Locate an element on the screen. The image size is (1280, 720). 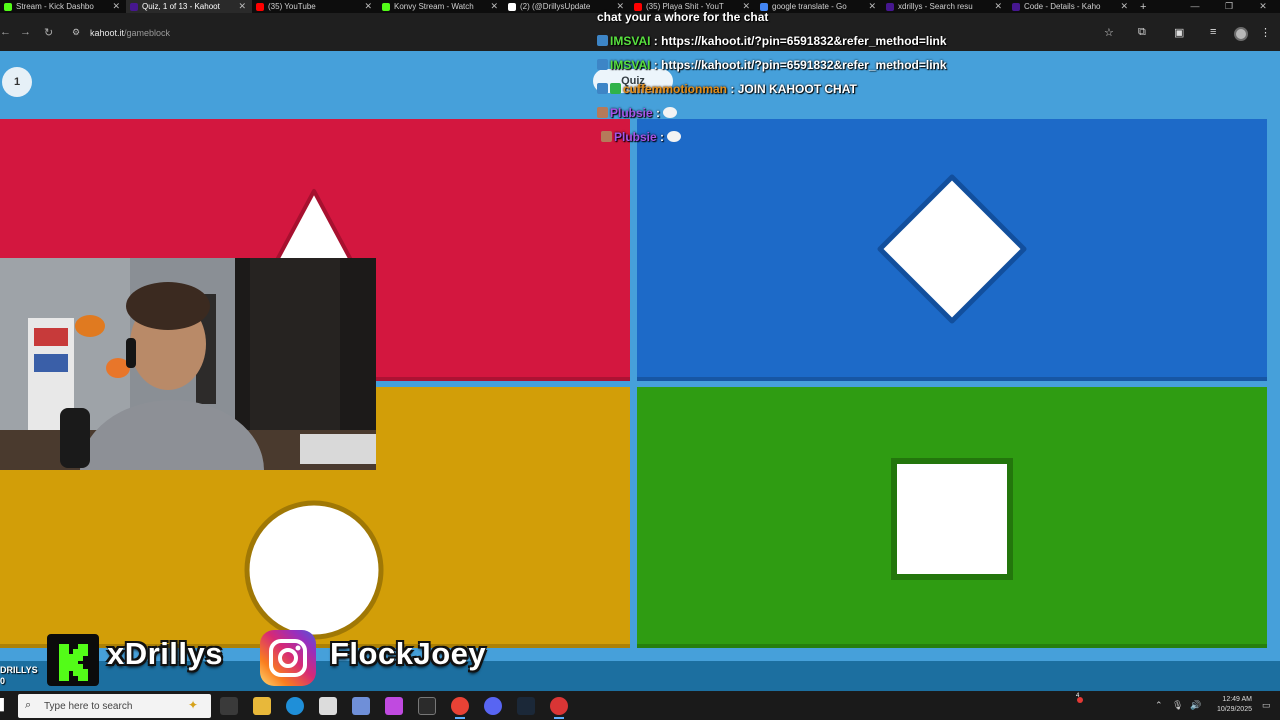
question-number-badge: 1 is located at coordinates (17, 82).